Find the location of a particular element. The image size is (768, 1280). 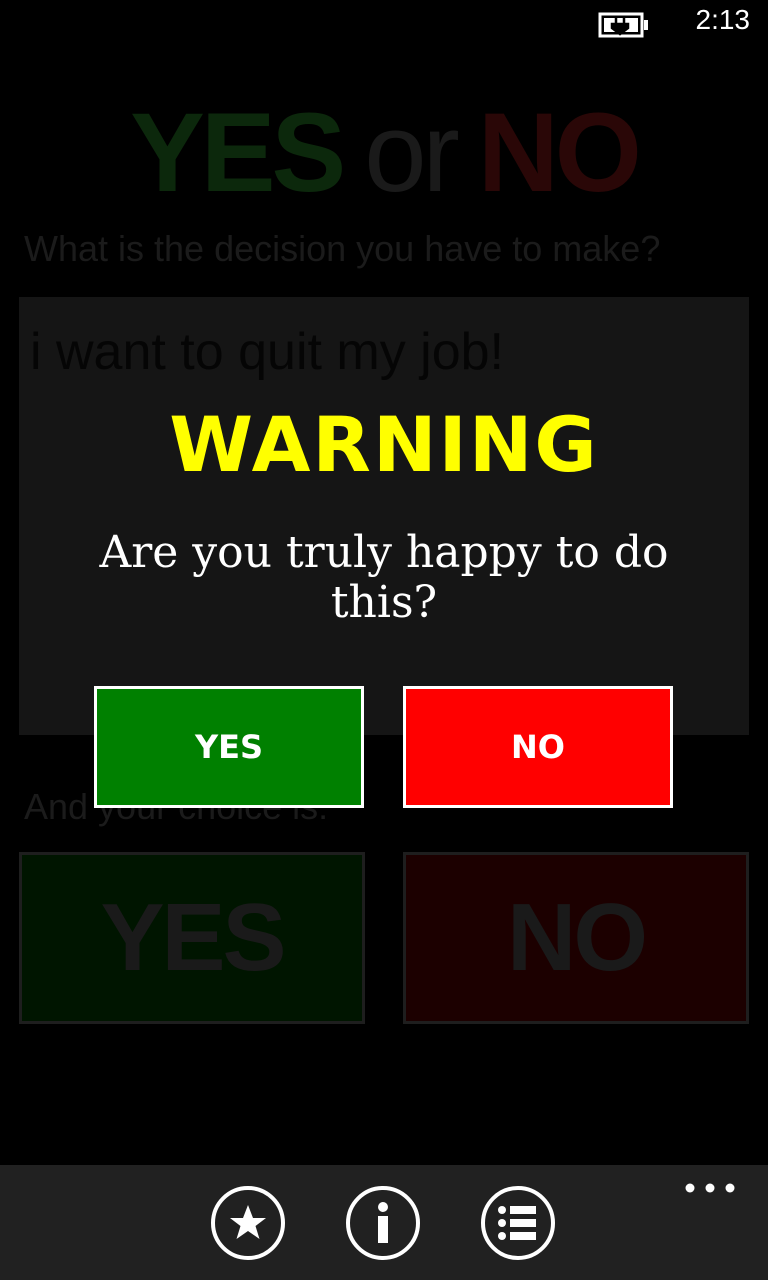

app-title: YES or NO is located at coordinates (384, 152).